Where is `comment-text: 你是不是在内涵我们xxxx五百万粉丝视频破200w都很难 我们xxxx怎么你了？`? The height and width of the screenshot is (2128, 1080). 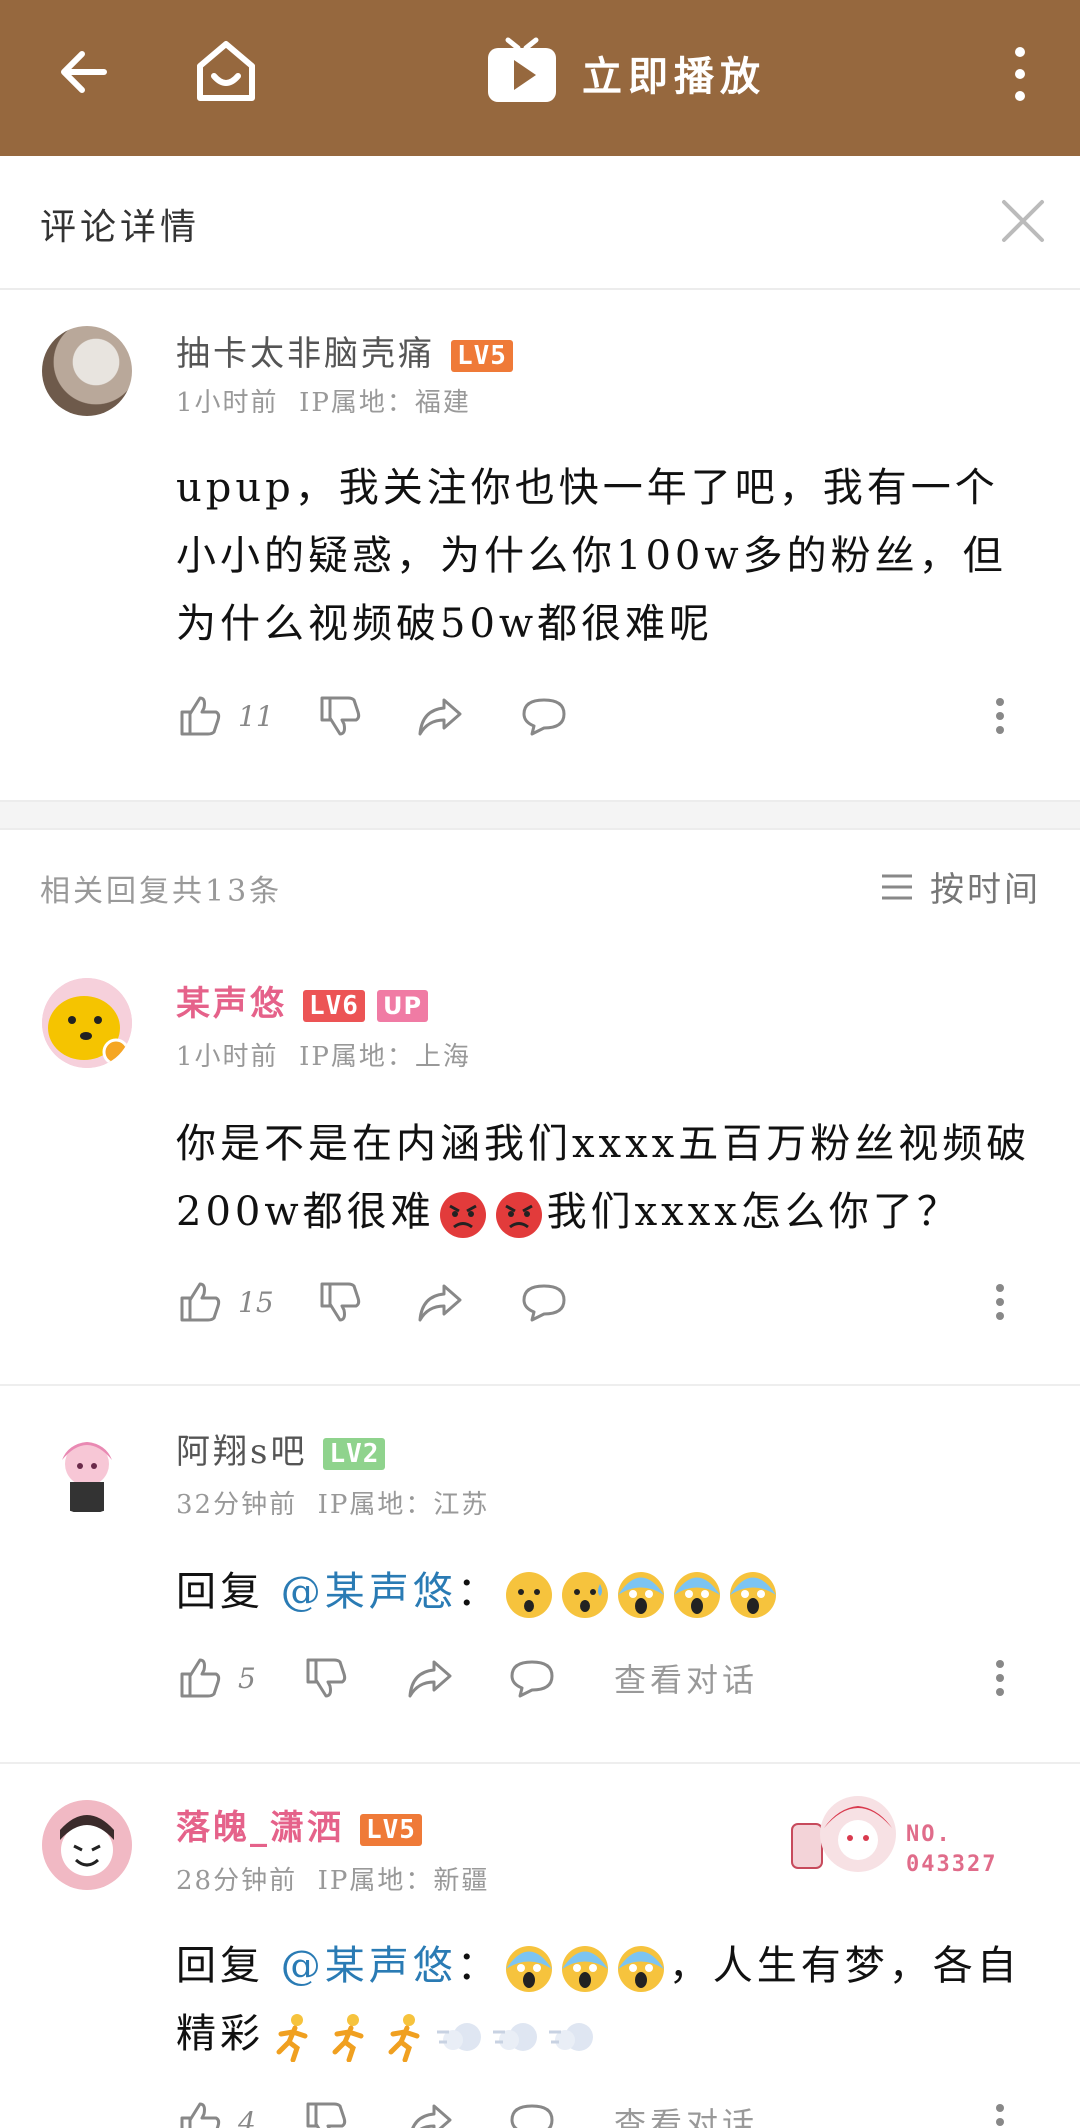
comment-text: 你是不是在内涵我们xxxx五百万粉丝视频破200w都很难 我们xxxx怎么你了？ is located at coordinates (606, 1178).